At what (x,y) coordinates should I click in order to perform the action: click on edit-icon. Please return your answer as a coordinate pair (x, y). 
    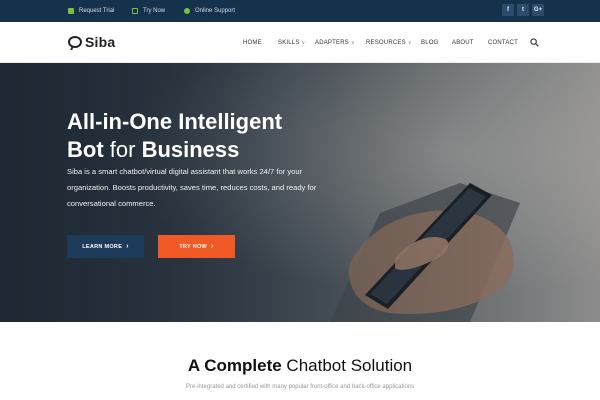
    Looking at the image, I should click on (135, 11).